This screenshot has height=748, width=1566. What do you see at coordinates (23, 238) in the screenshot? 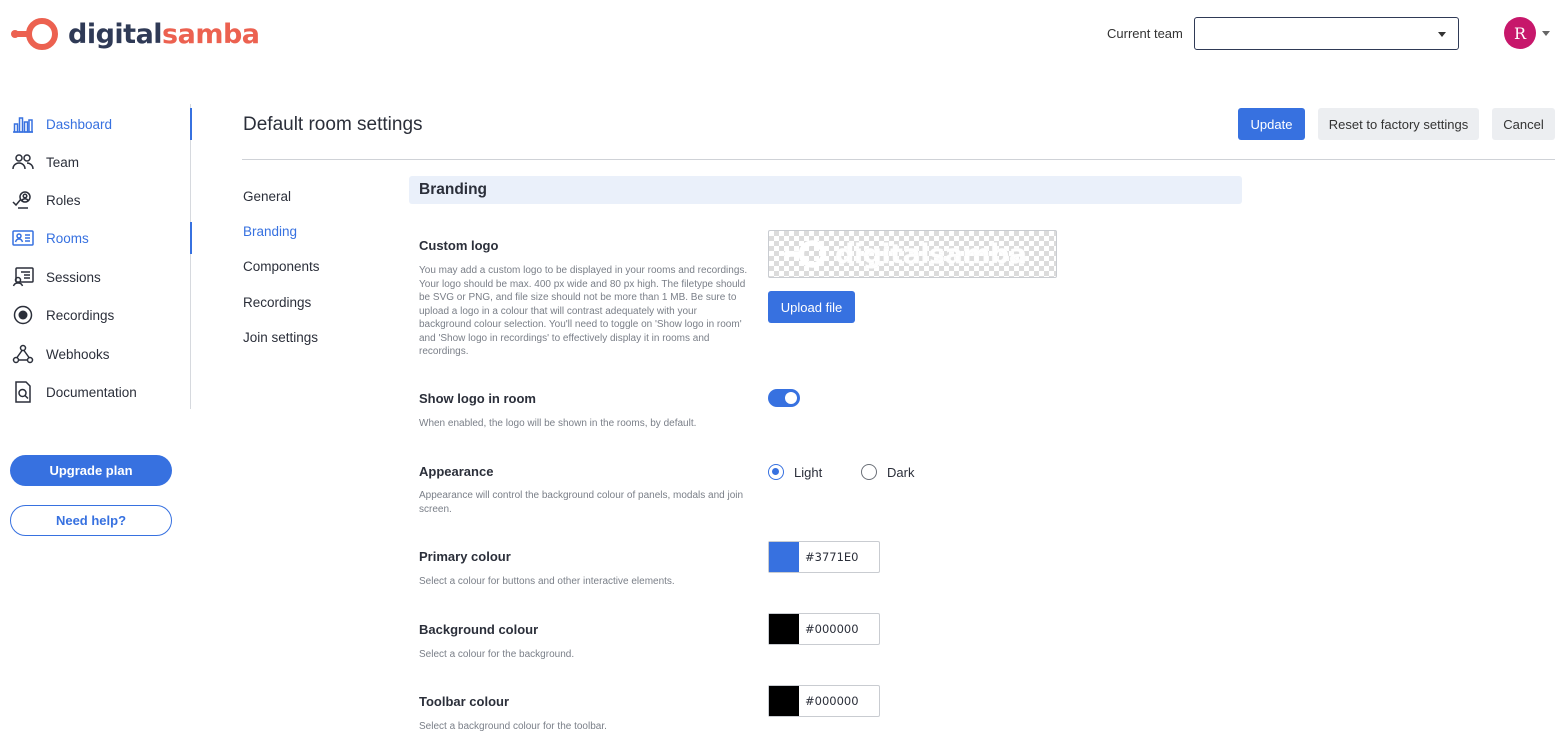
I see `rooms-icon` at bounding box center [23, 238].